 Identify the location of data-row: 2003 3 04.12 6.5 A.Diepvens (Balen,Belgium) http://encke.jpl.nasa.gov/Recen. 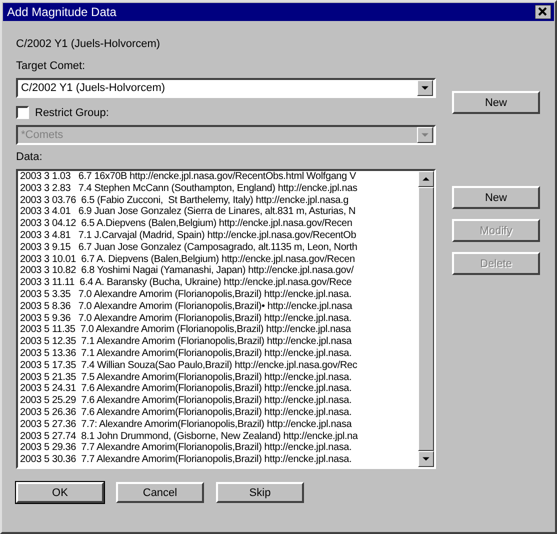
(219, 224).